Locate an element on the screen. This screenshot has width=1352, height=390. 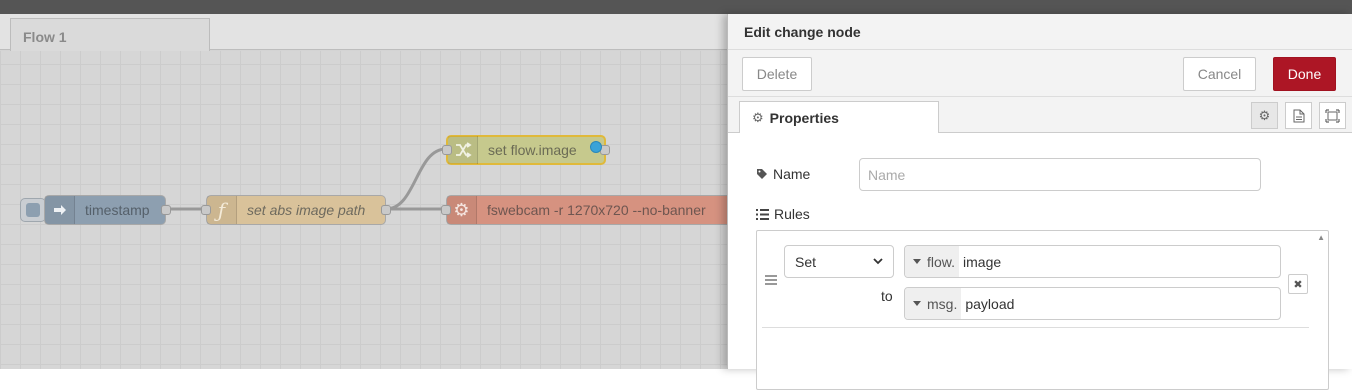
rule-row: Set flow. image to msg. payload ✖ is located at coordinates (1035, 279).